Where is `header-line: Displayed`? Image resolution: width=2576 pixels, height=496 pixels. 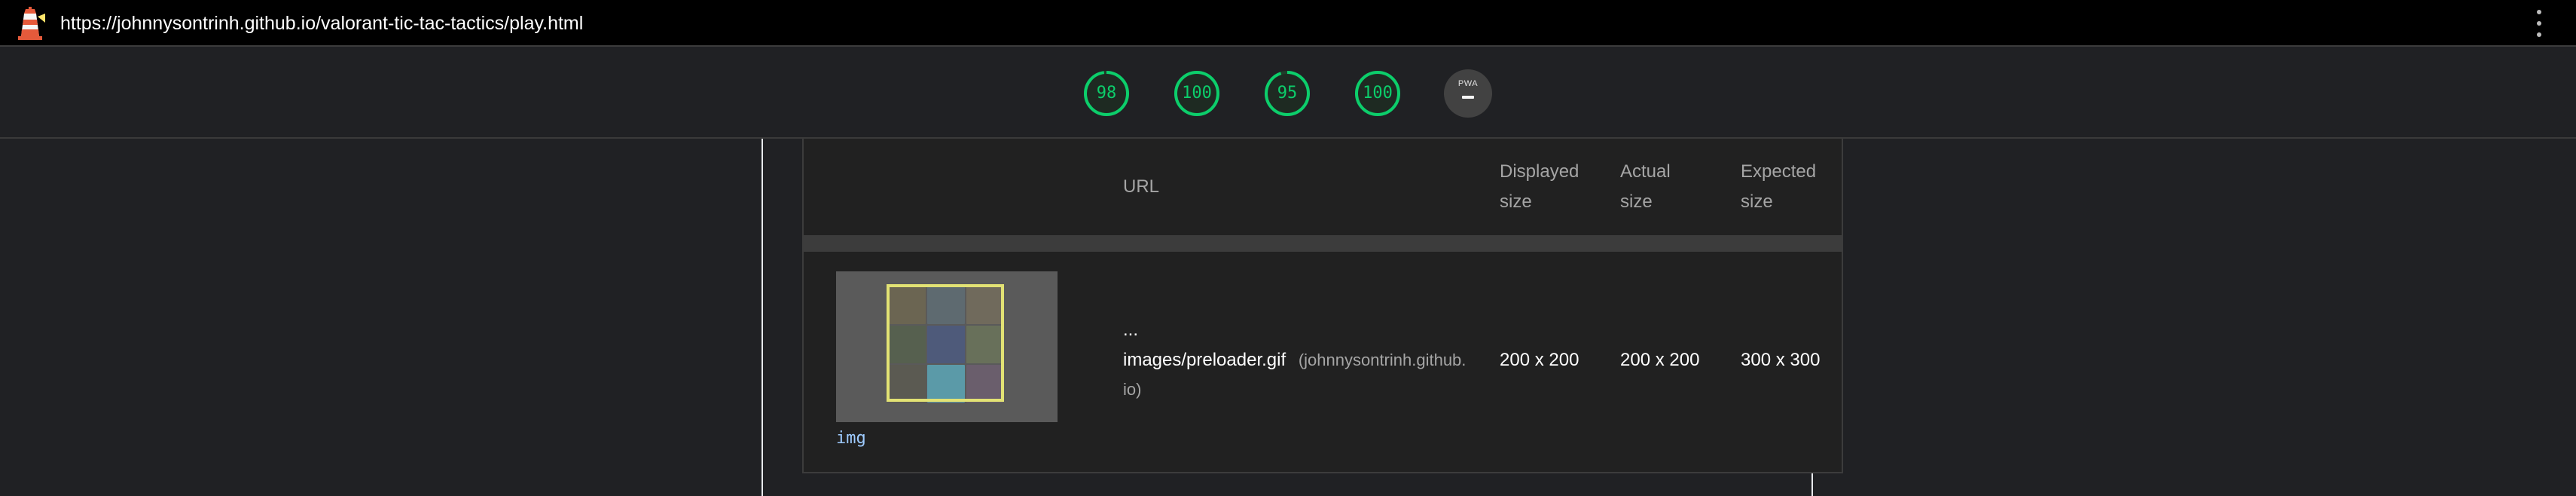 header-line: Displayed is located at coordinates (1540, 171).